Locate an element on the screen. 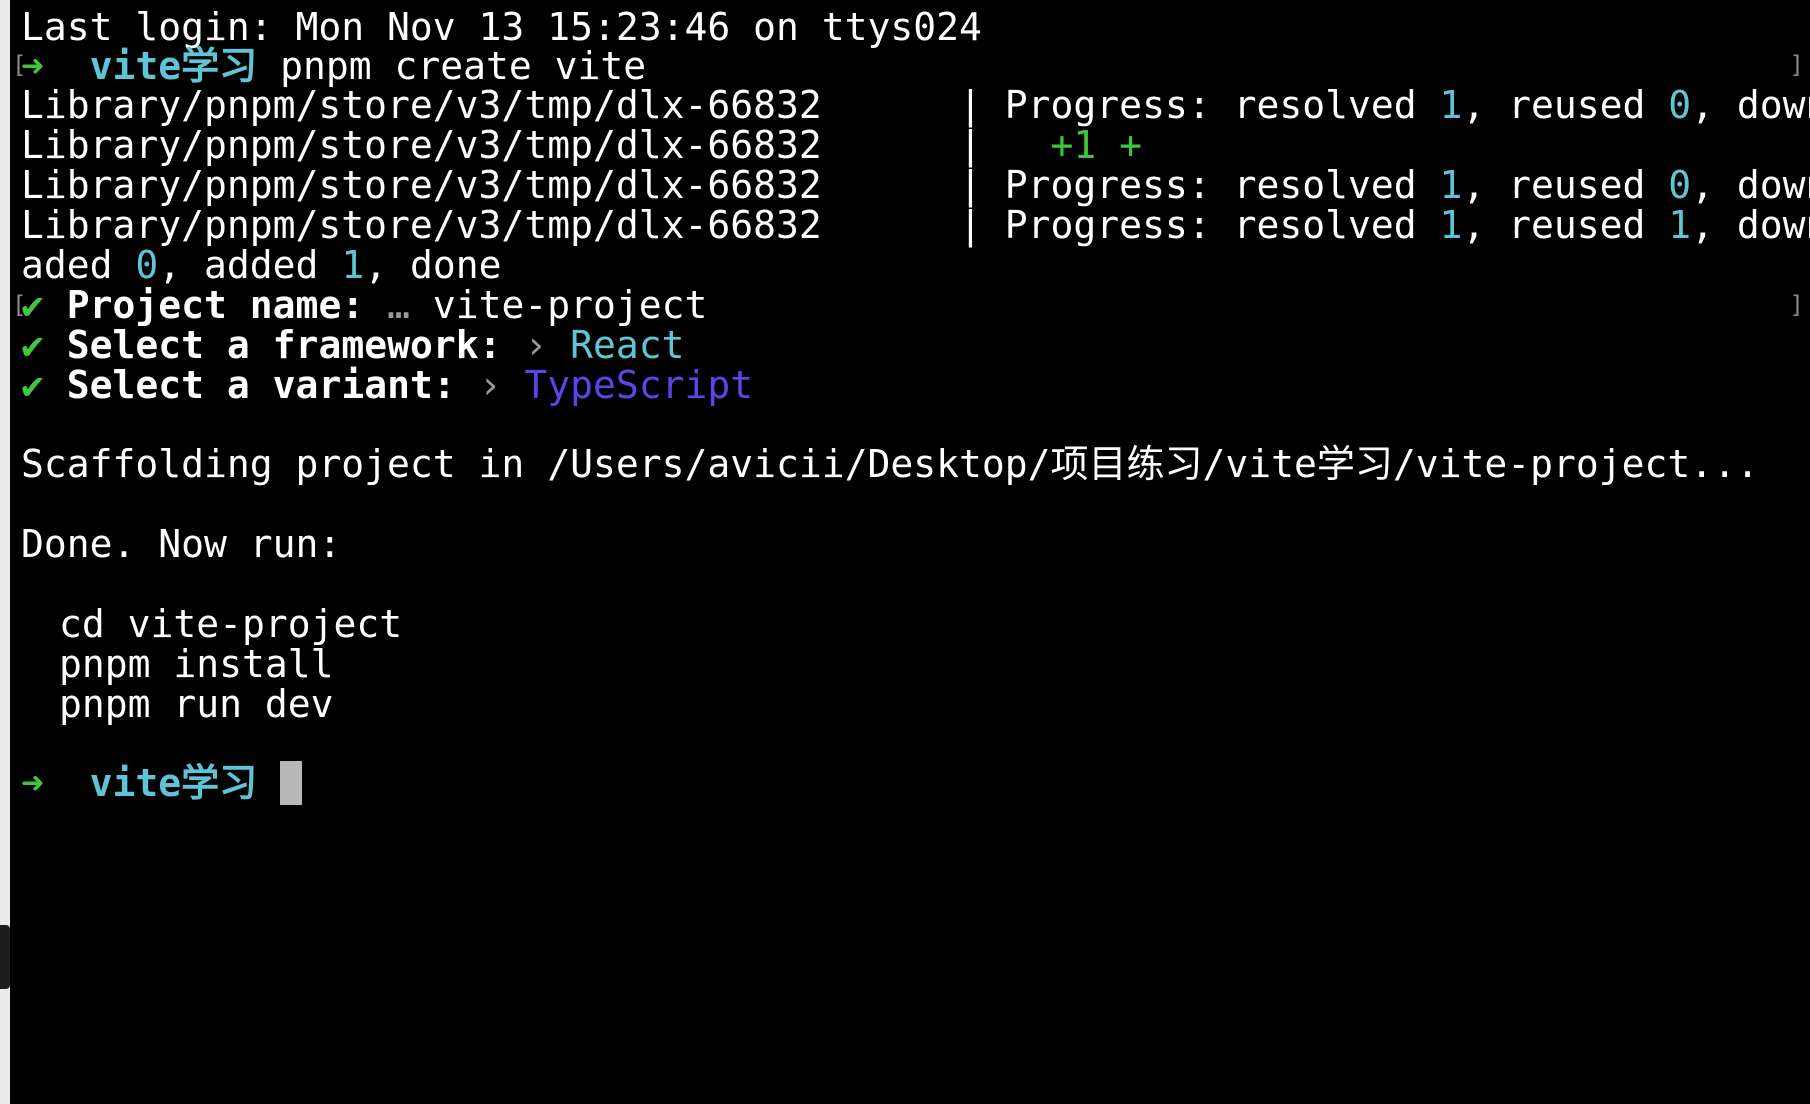 This screenshot has height=1104, width=1810. final-prompt-line: ➜ vite学习 is located at coordinates (162, 783).